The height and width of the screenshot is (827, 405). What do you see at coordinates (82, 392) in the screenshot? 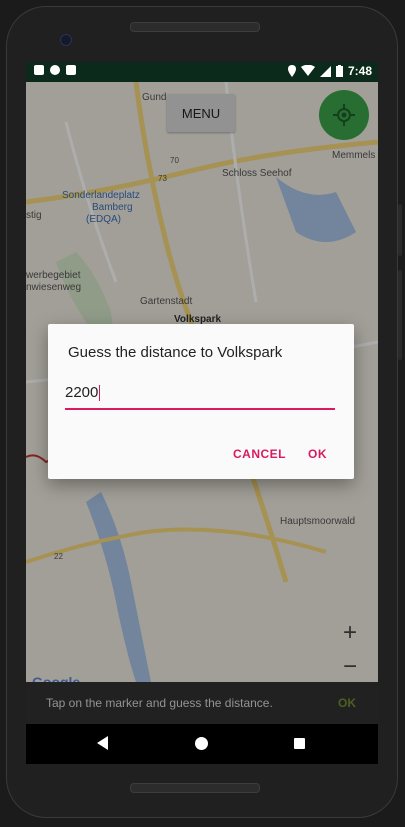
I see `distance-input-value: 2200` at bounding box center [82, 392].